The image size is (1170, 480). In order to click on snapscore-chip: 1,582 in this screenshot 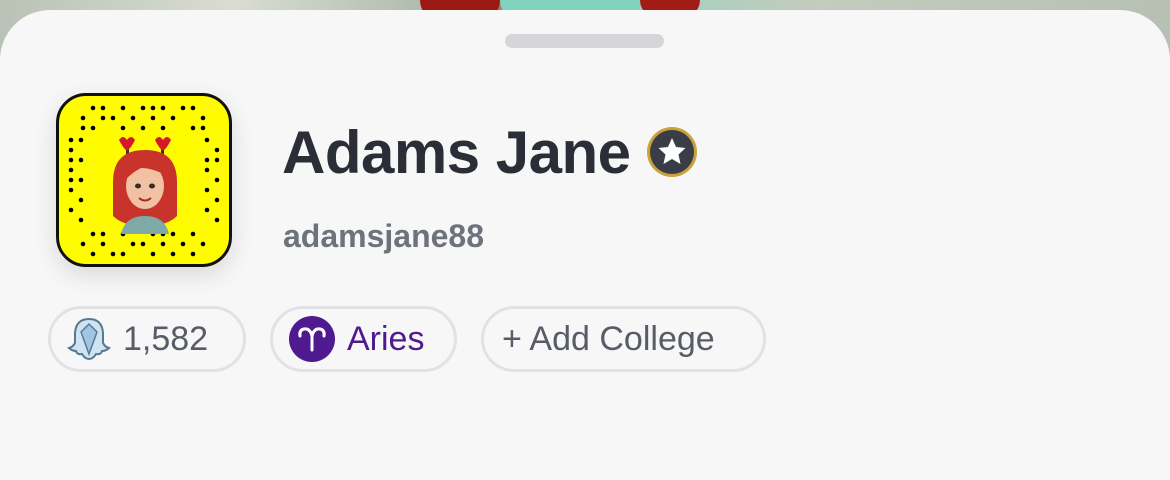, I will do `click(147, 339)`.